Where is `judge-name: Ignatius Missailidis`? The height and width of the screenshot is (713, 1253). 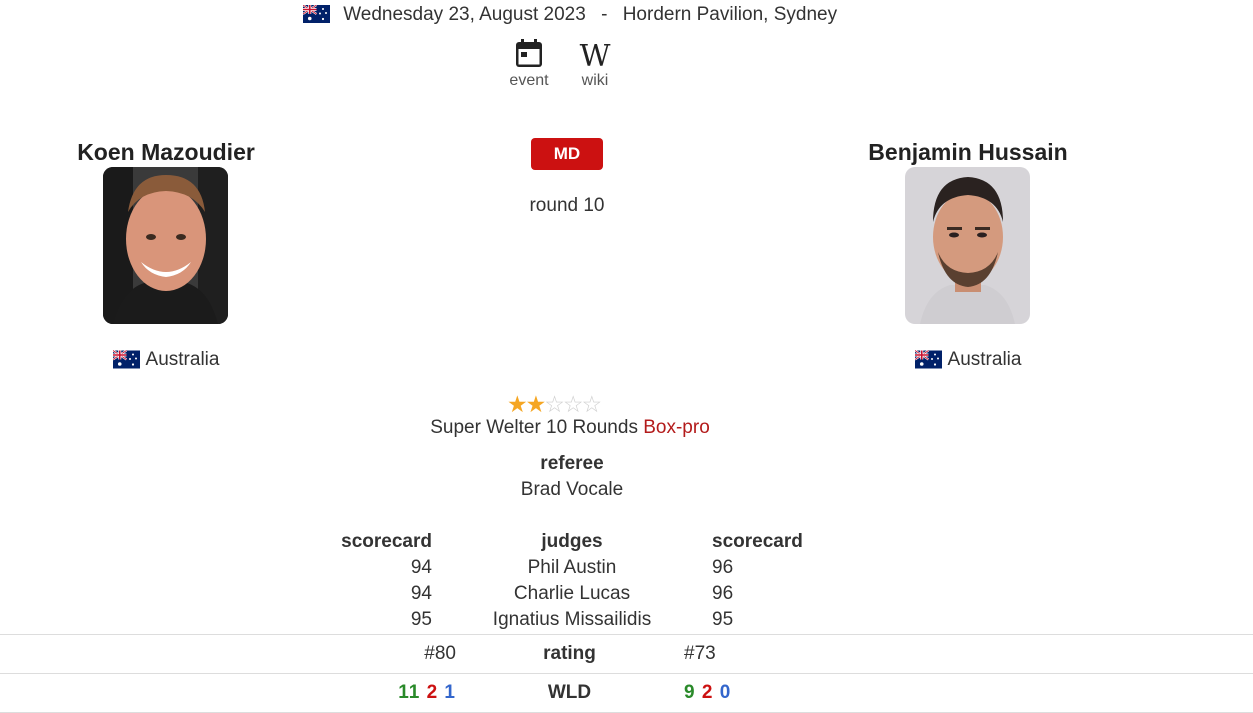
judge-name: Ignatius Missailidis is located at coordinates (572, 620).